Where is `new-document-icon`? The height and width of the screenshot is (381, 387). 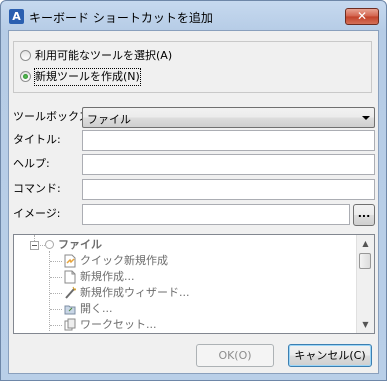 new-document-icon is located at coordinates (70, 277).